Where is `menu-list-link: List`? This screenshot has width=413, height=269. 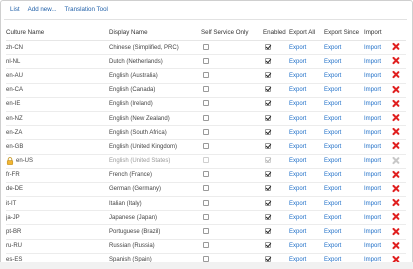 menu-list-link: List is located at coordinates (15, 11).